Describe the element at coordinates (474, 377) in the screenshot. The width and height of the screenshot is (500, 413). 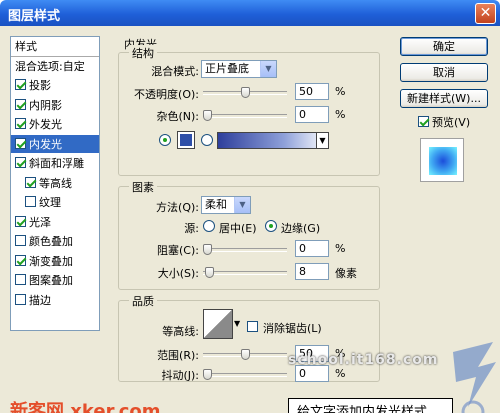
I see `site-logo-icon` at that location.